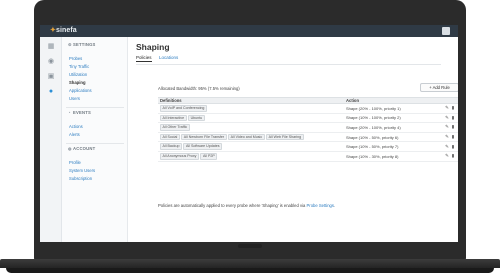  What do you see at coordinates (78, 74) in the screenshot?
I see `sidebar-item-utilization: Utilization` at bounding box center [78, 74].